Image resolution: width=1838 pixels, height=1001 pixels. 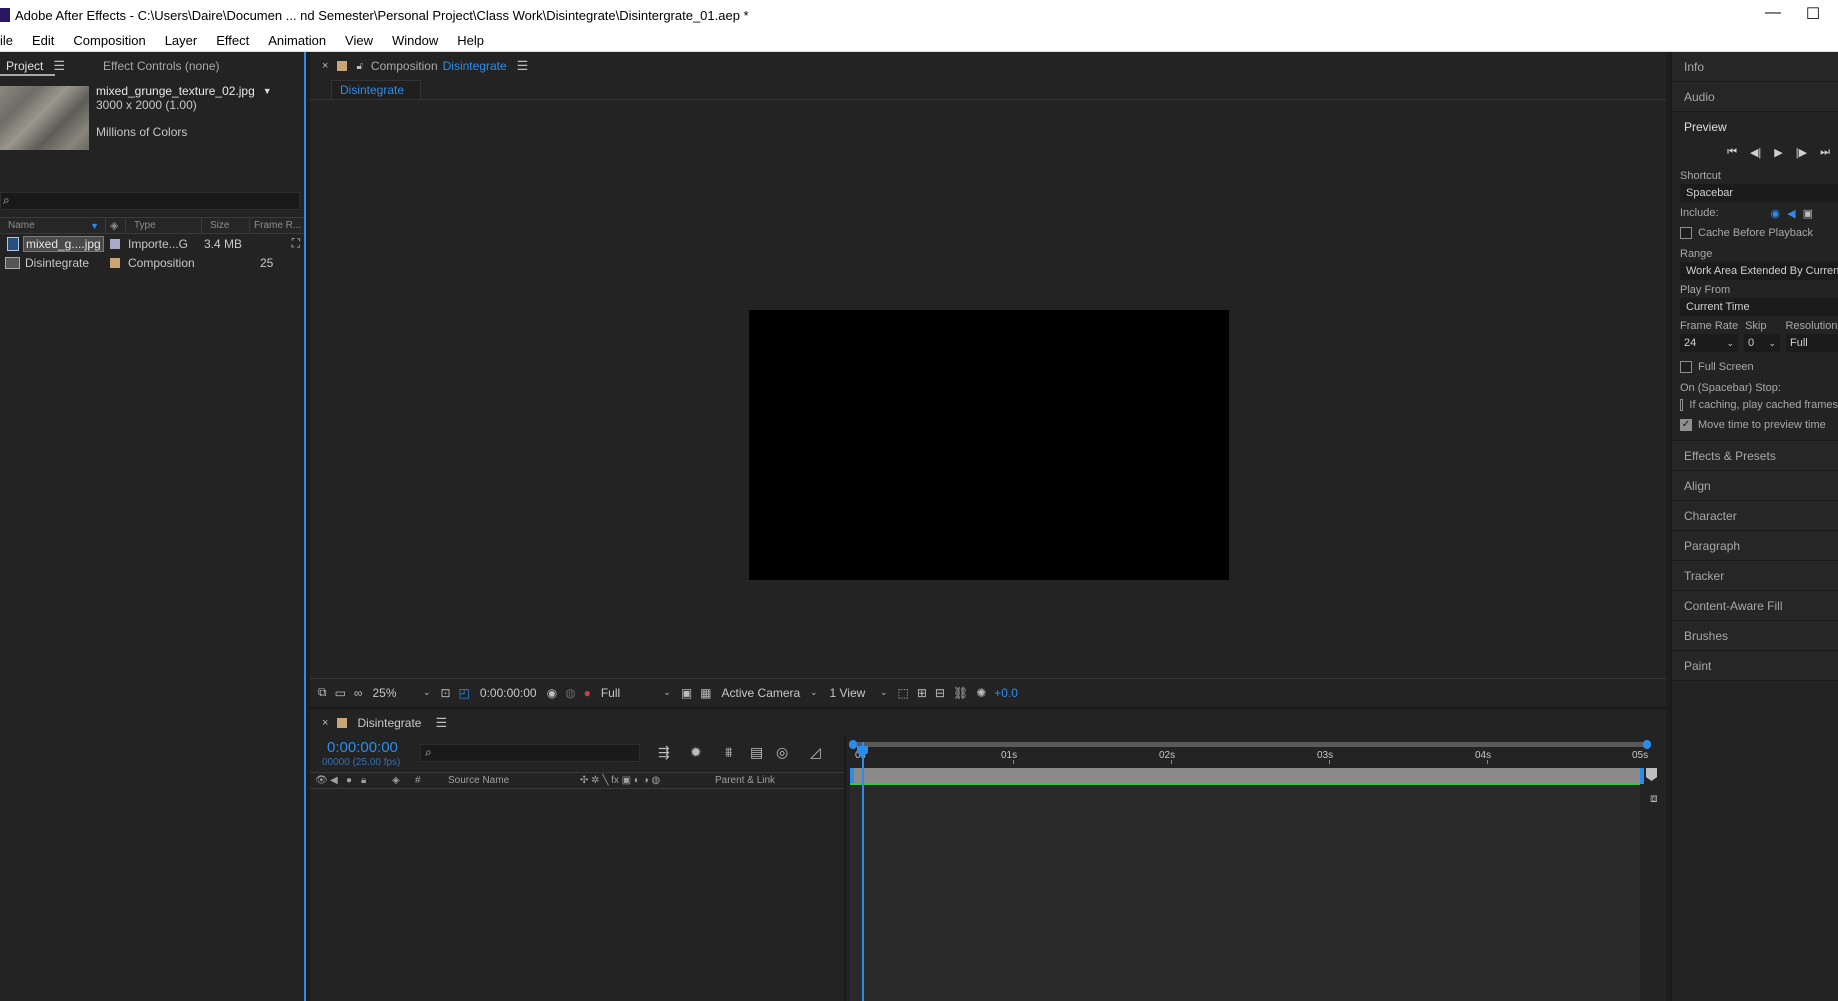 I want to click on menu-file: ile, so click(x=10, y=40).